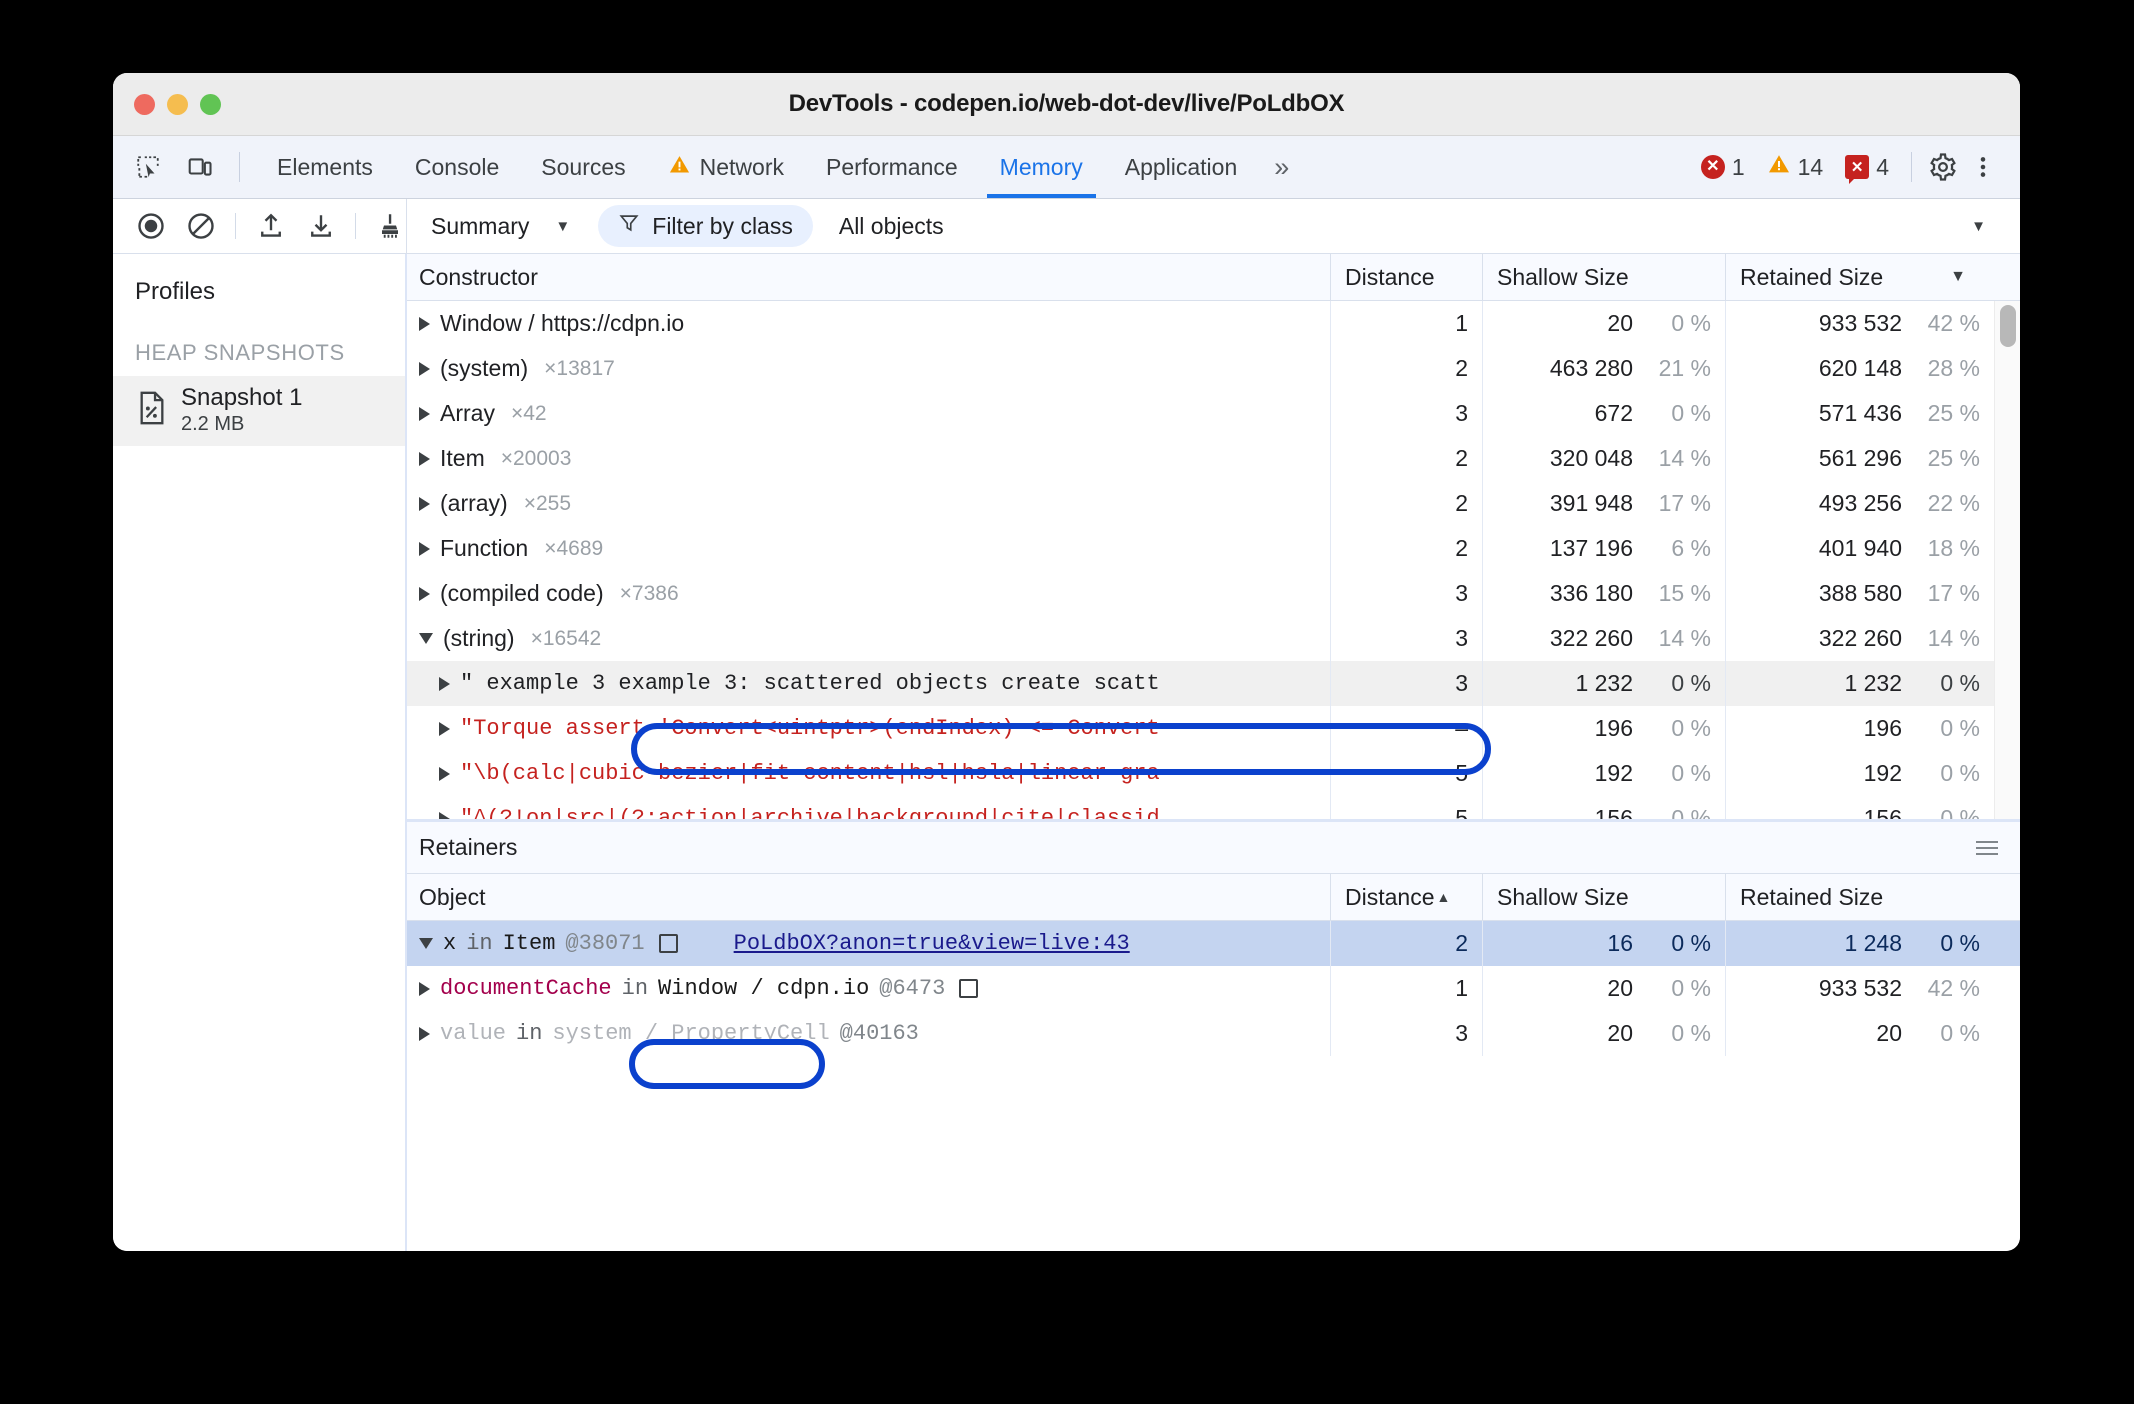  Describe the element at coordinates (932, 943) in the screenshot. I see `retainer-source-link: PoLdbOX?anon=true&view=live:43` at that location.